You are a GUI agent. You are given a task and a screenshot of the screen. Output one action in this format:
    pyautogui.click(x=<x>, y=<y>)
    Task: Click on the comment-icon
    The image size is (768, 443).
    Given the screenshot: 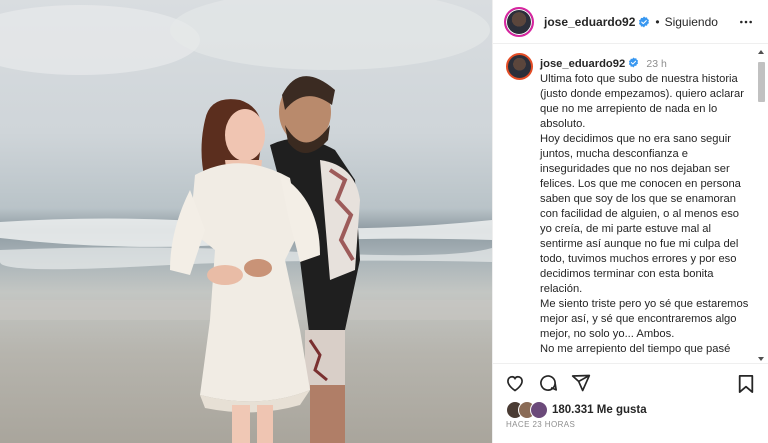 What is the action you would take?
    pyautogui.click(x=548, y=385)
    